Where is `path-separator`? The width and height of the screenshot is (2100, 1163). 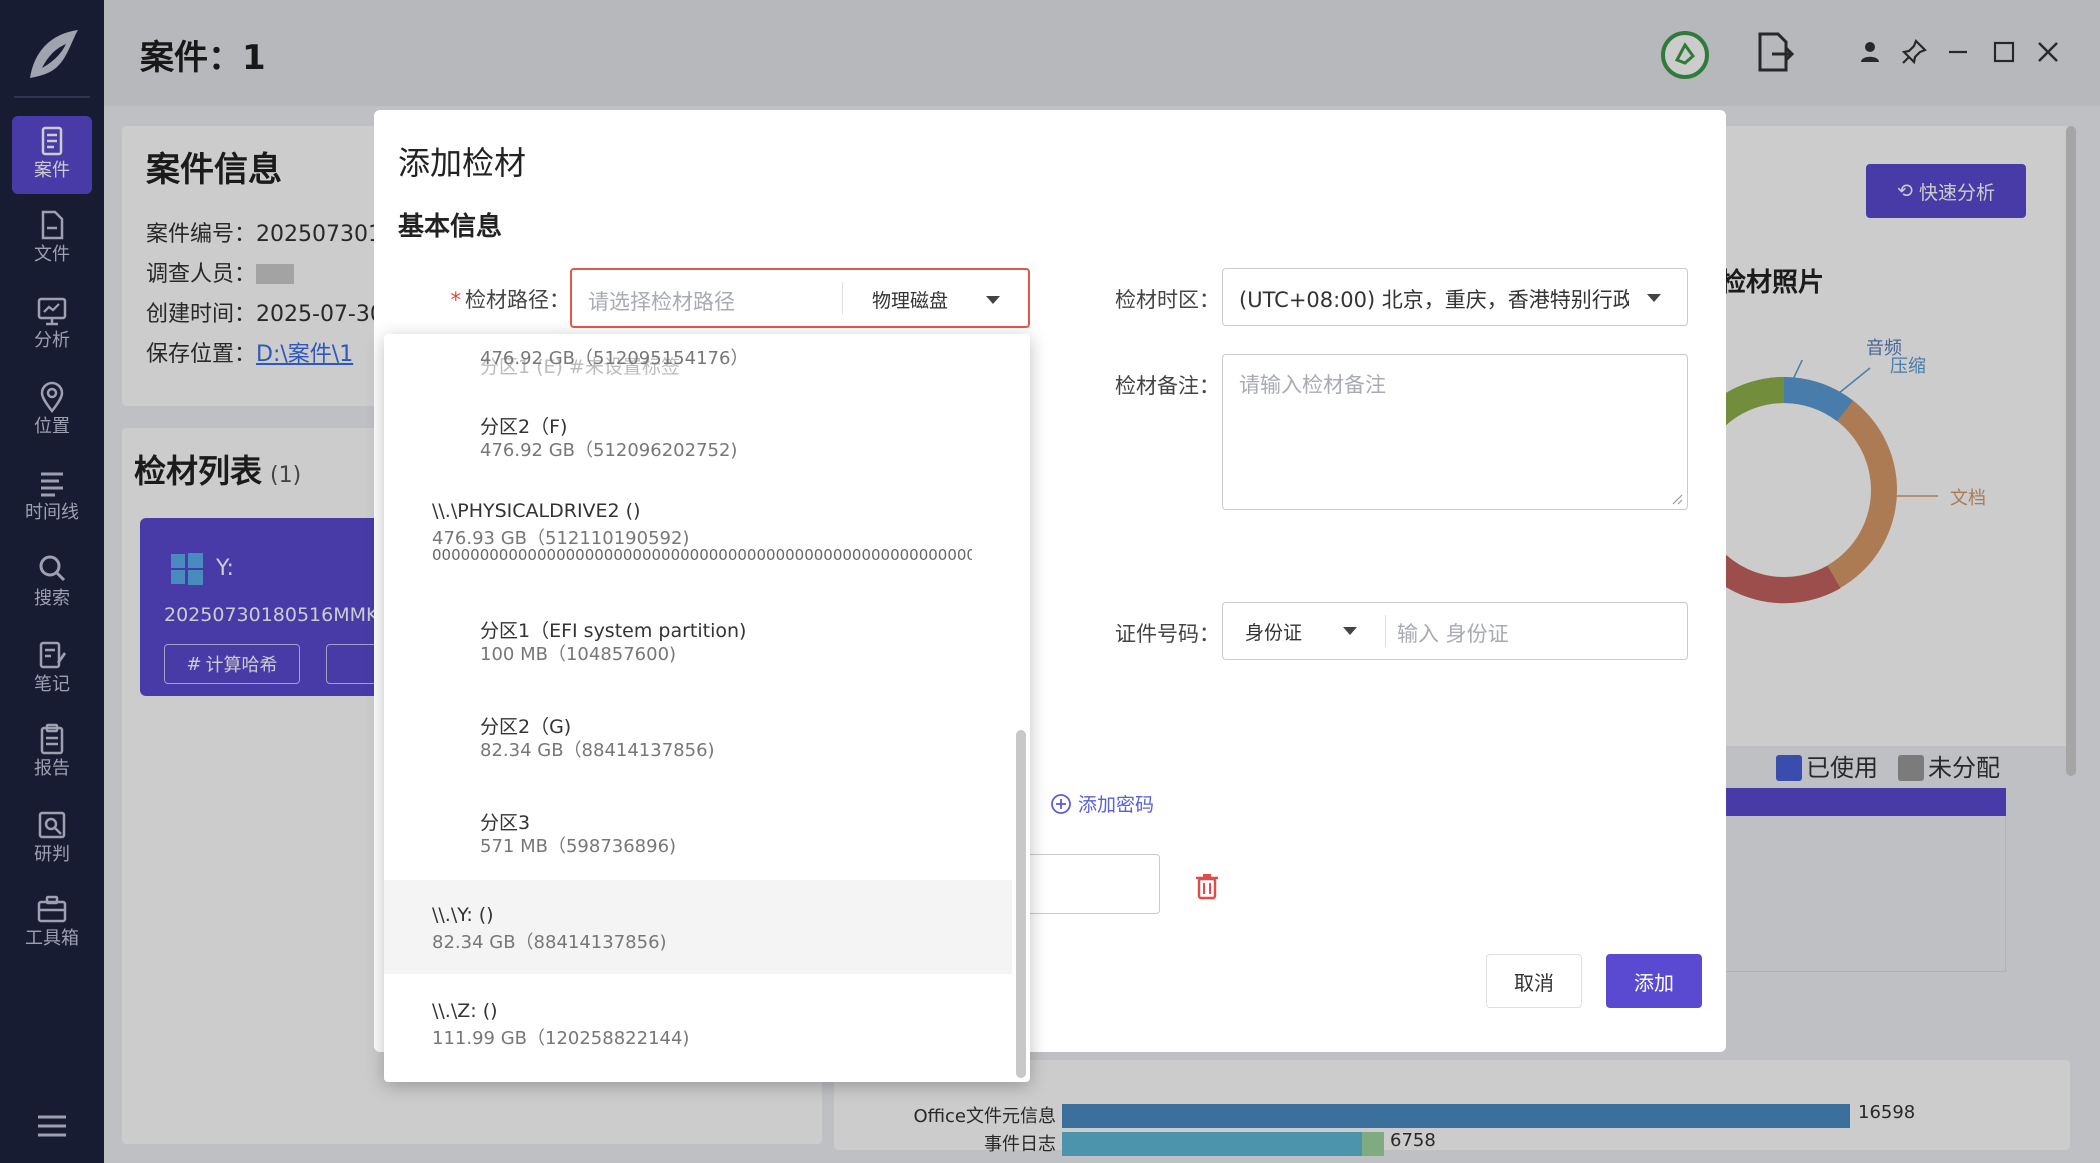 path-separator is located at coordinates (842, 298).